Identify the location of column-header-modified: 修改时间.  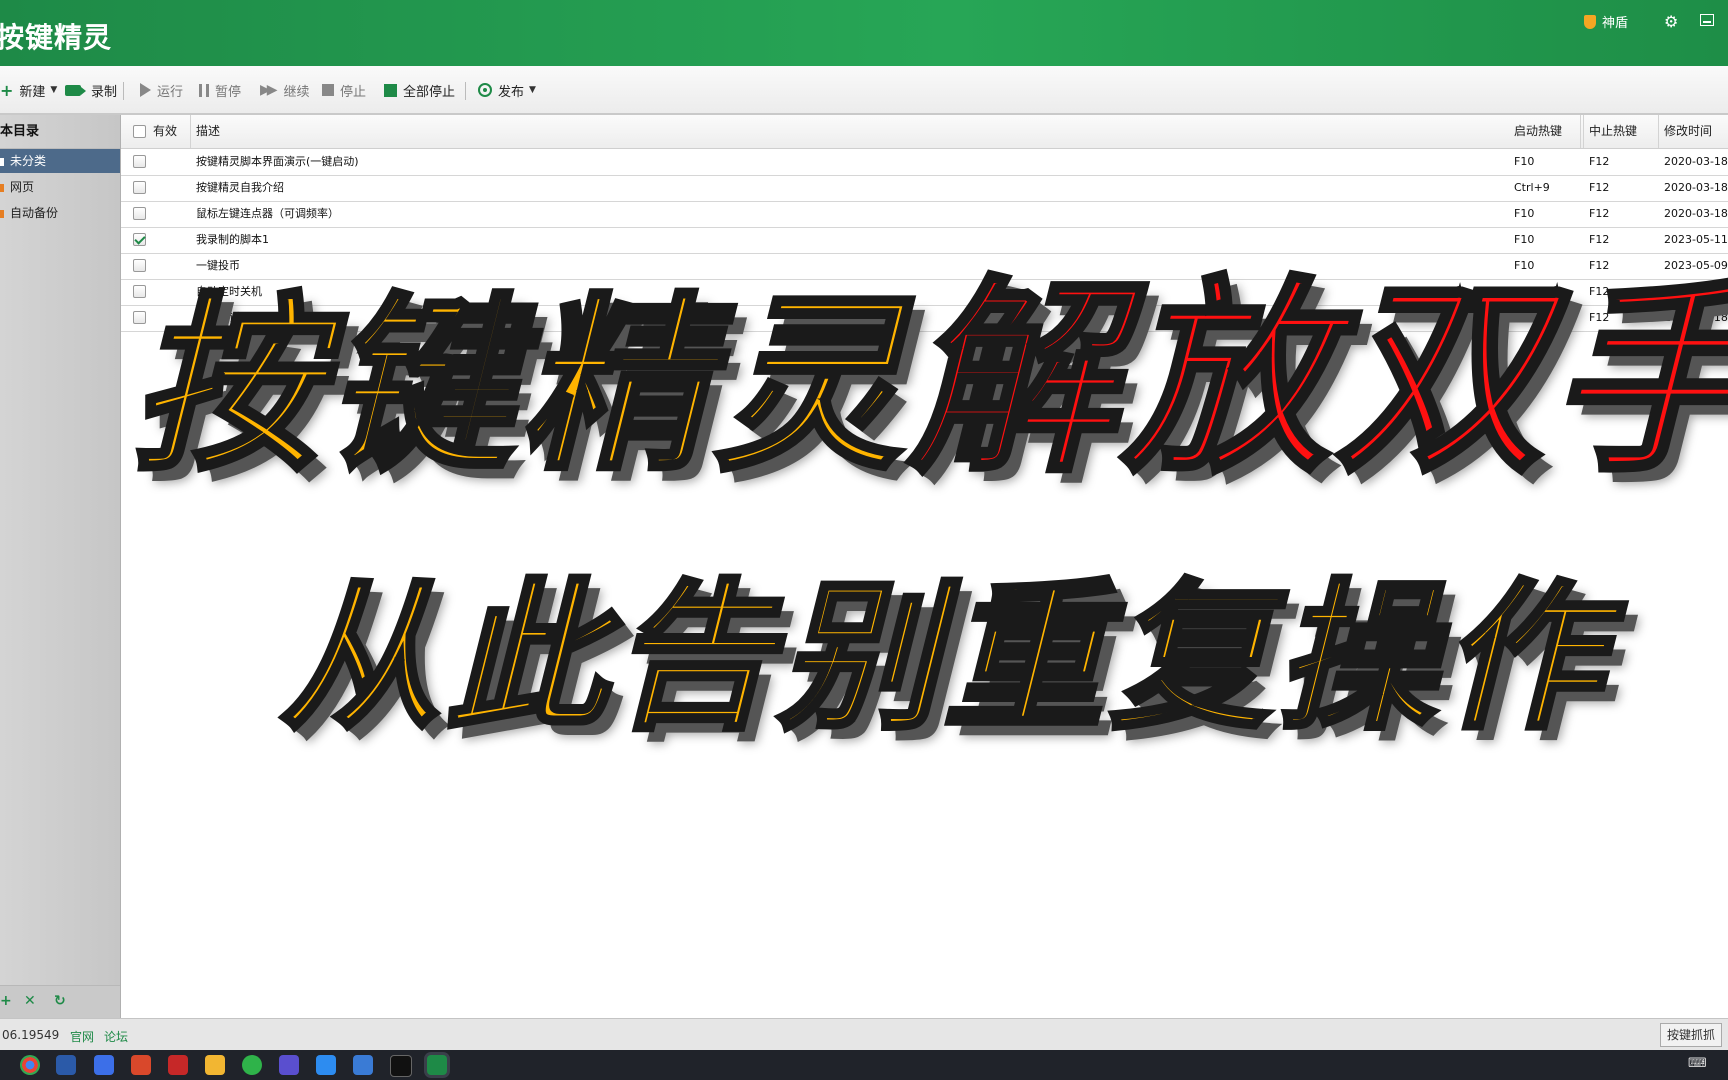
(1693, 131).